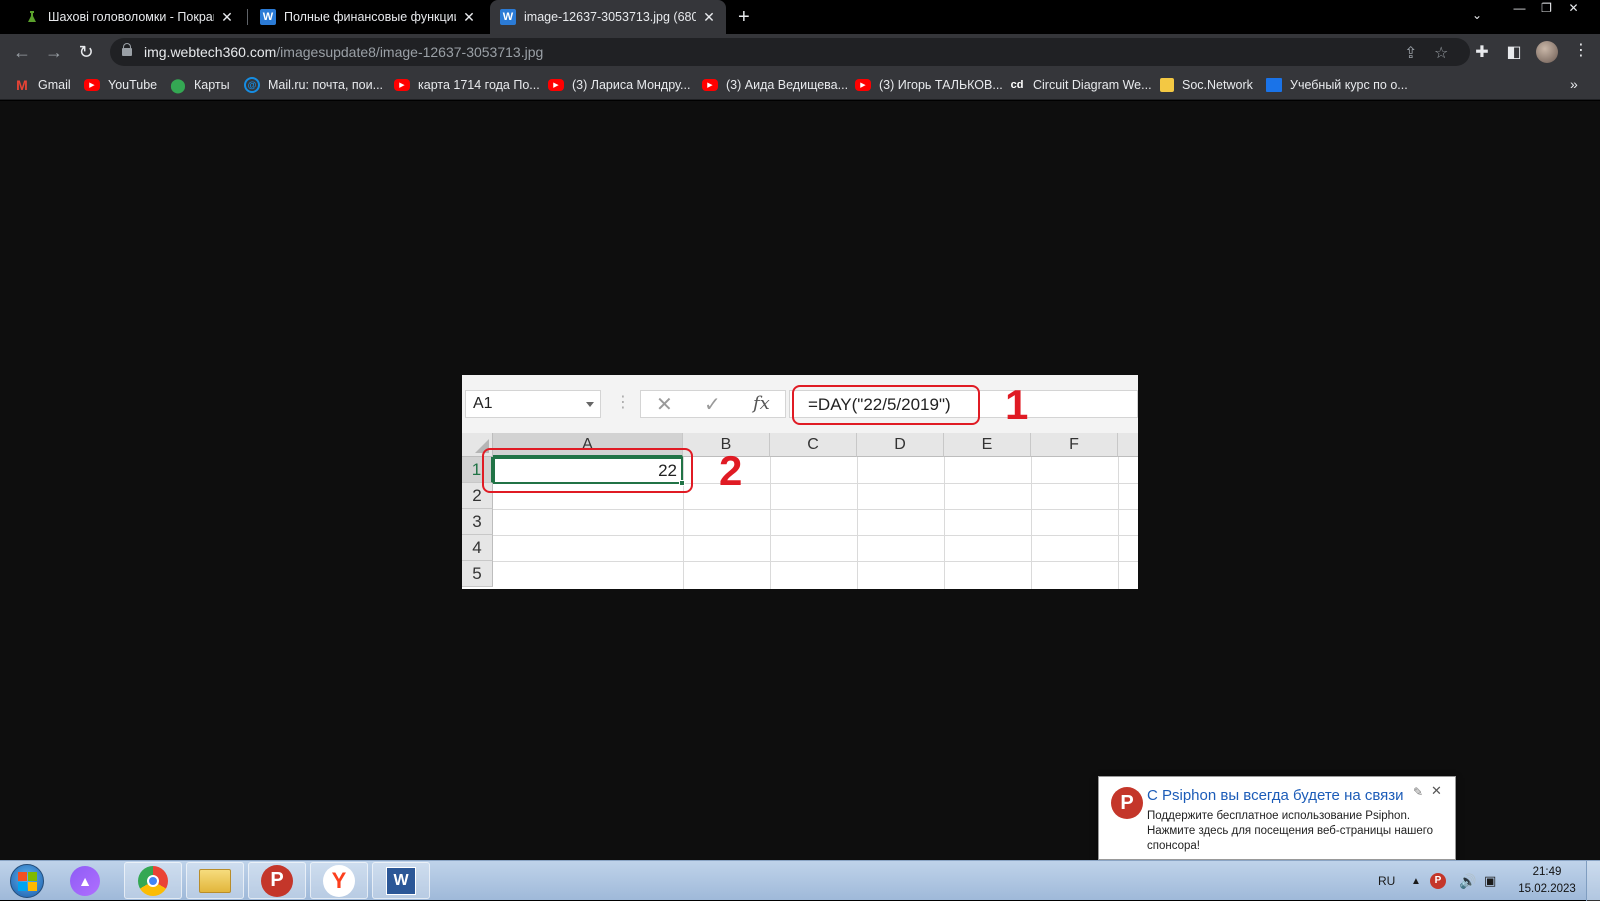 This screenshot has height=901, width=1600. I want to click on taskbar-psiphon: P, so click(277, 880).